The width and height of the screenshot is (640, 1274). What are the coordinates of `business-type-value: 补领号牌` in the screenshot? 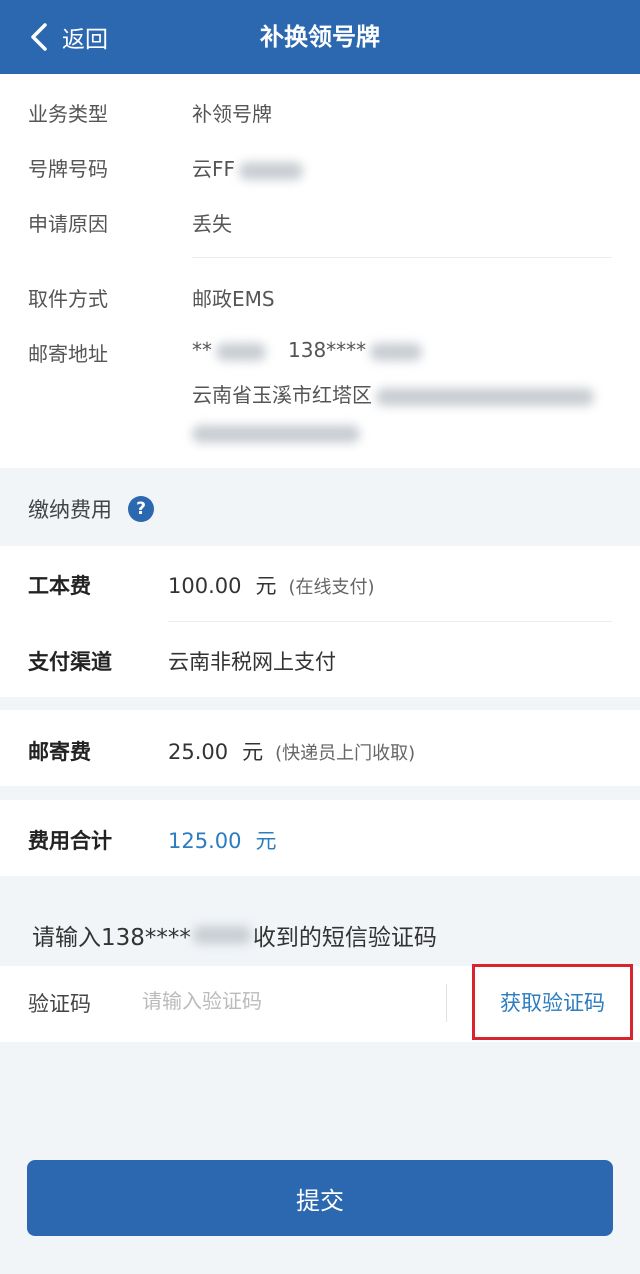 It's located at (232, 114).